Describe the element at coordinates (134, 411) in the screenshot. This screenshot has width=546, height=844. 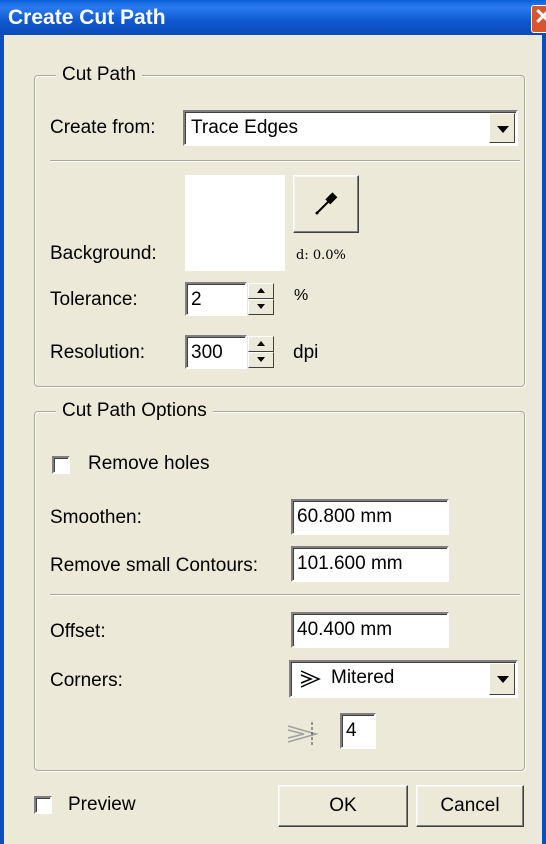
I see `cut-path-options-group-label: Cut Path Options` at that location.